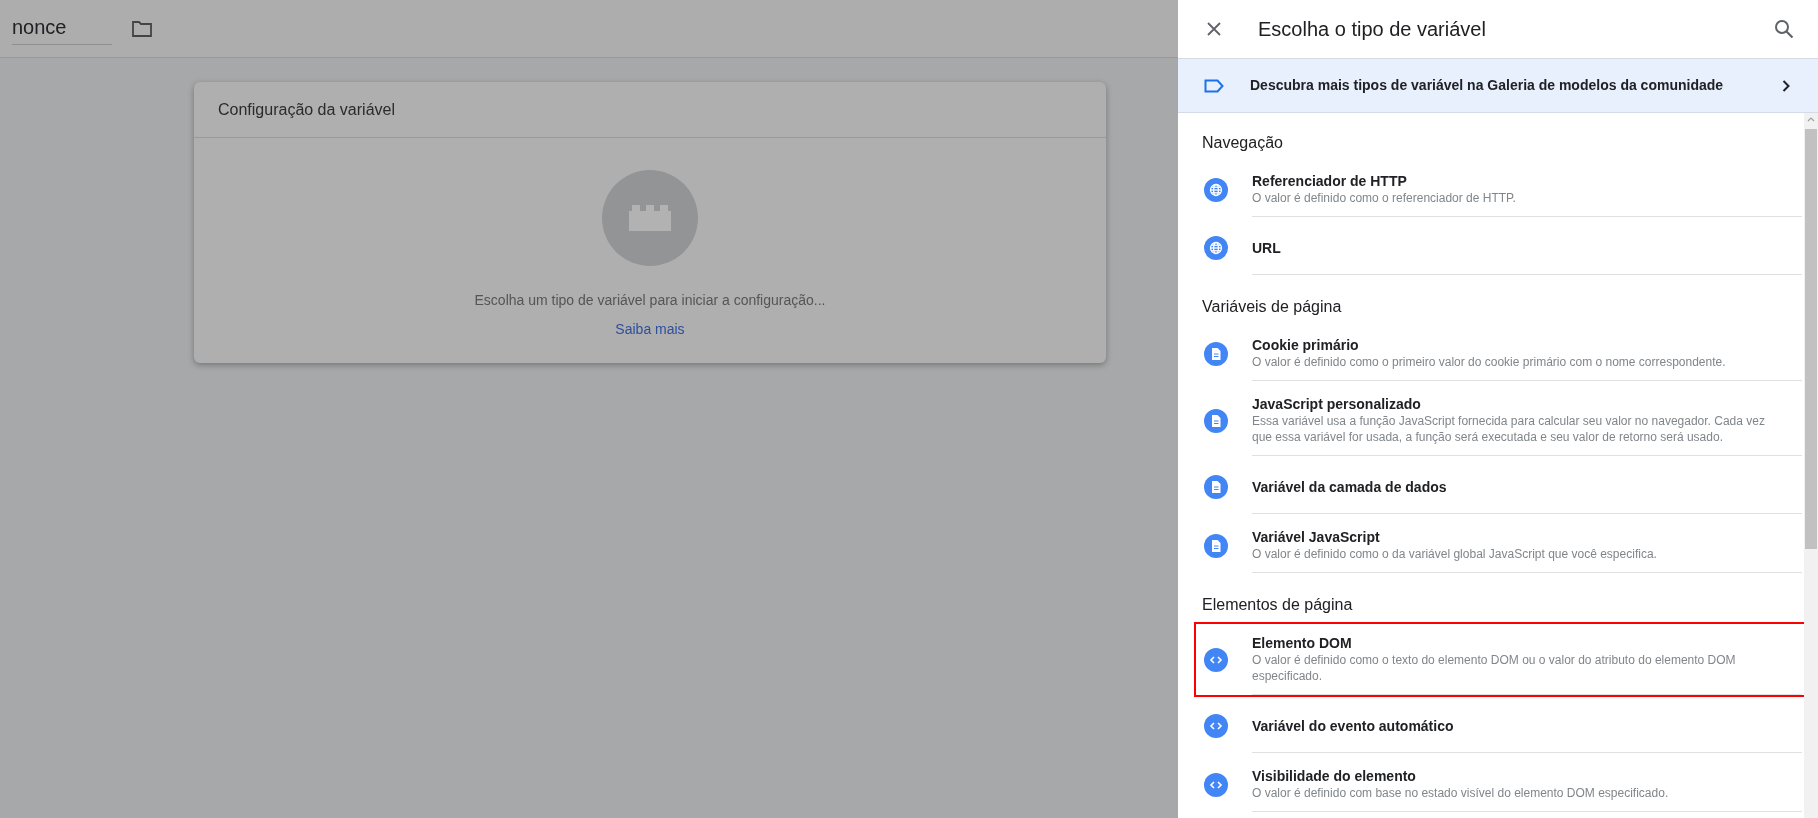 The height and width of the screenshot is (818, 1818). What do you see at coordinates (1243, 143) in the screenshot?
I see `section-heading: Navegação` at bounding box center [1243, 143].